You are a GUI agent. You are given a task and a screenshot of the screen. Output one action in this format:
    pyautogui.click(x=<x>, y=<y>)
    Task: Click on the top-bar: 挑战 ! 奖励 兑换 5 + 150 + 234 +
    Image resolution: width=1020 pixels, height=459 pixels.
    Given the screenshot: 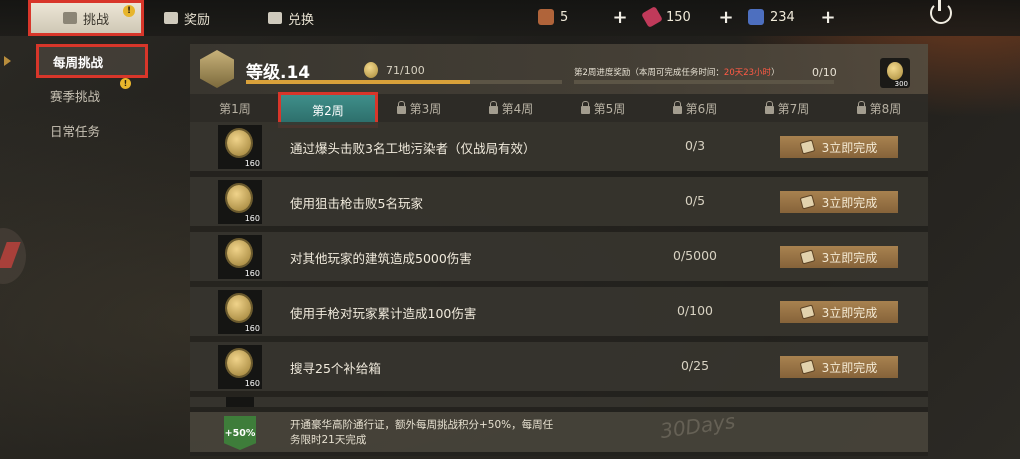 What is the action you would take?
    pyautogui.click(x=510, y=18)
    